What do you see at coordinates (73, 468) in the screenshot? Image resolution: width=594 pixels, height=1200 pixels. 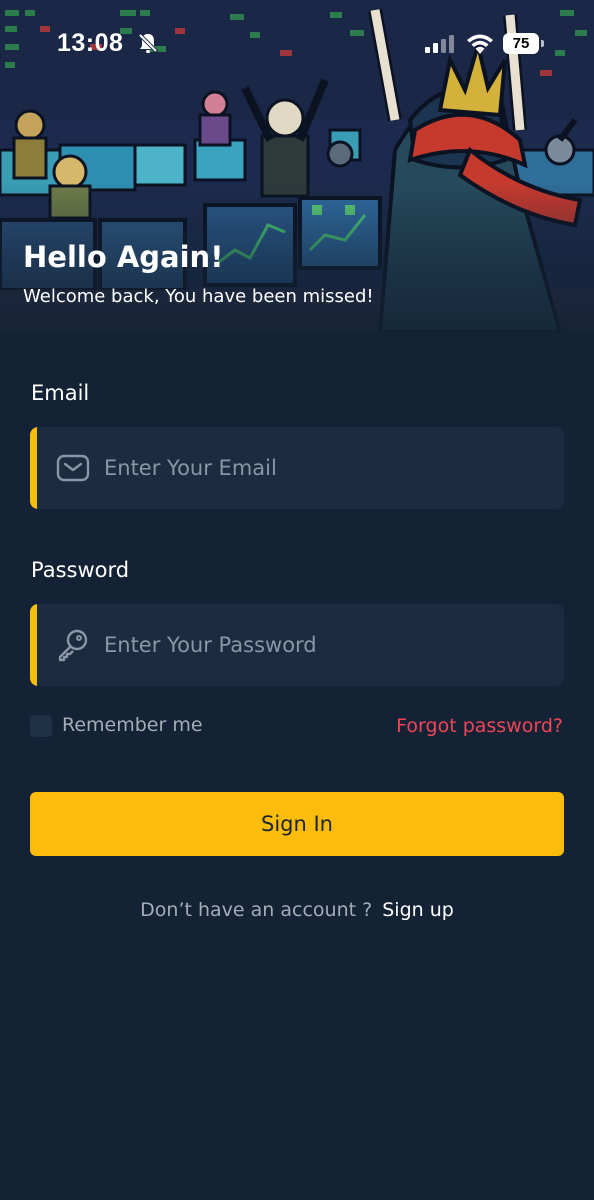 I see `envelope-icon` at bounding box center [73, 468].